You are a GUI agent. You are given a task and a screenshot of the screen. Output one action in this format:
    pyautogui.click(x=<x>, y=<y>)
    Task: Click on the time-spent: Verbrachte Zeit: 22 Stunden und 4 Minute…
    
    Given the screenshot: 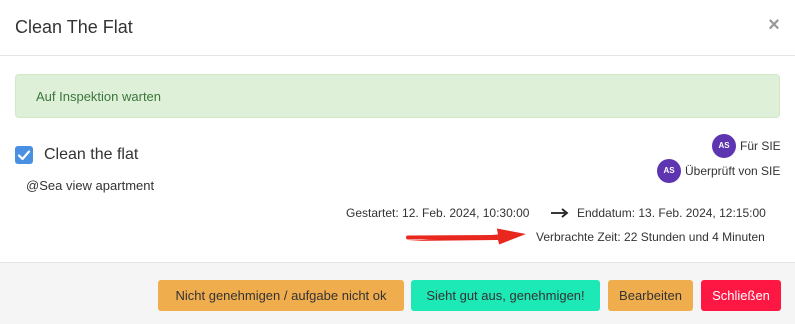 What is the action you would take?
    pyautogui.click(x=650, y=237)
    